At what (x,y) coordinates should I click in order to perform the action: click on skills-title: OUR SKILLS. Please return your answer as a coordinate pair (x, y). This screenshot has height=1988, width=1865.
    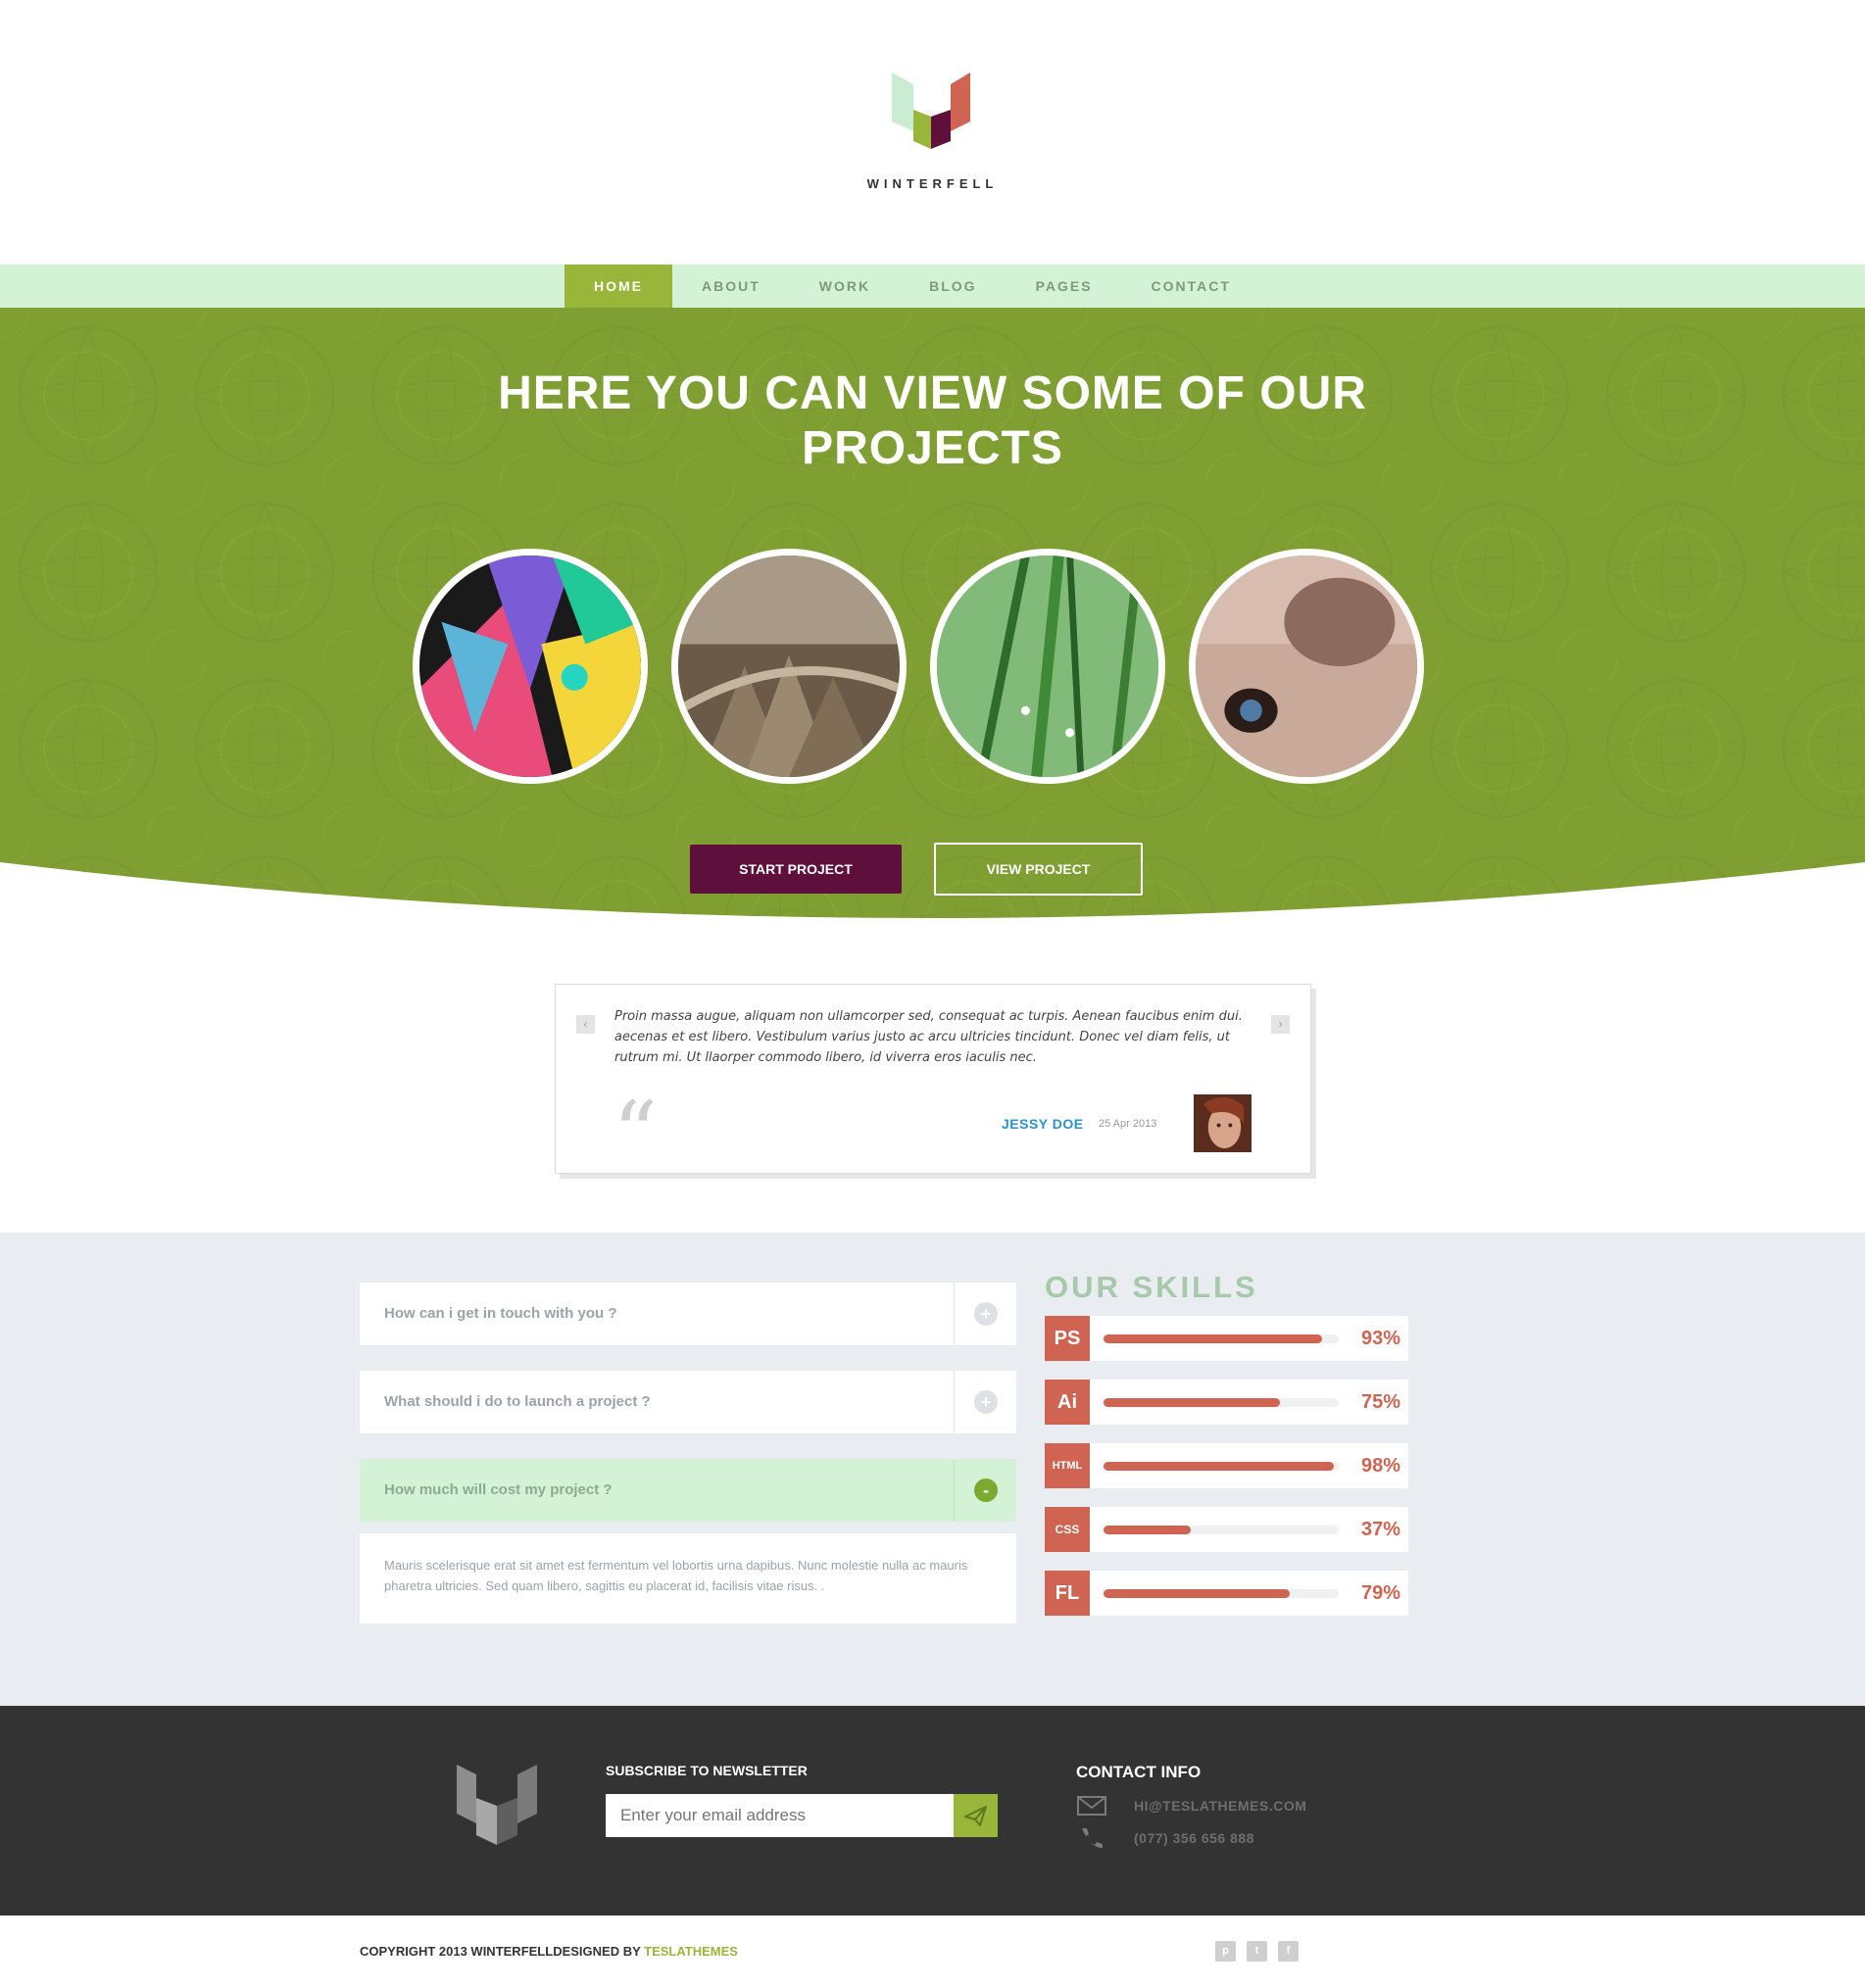
    Looking at the image, I should click on (1151, 1287).